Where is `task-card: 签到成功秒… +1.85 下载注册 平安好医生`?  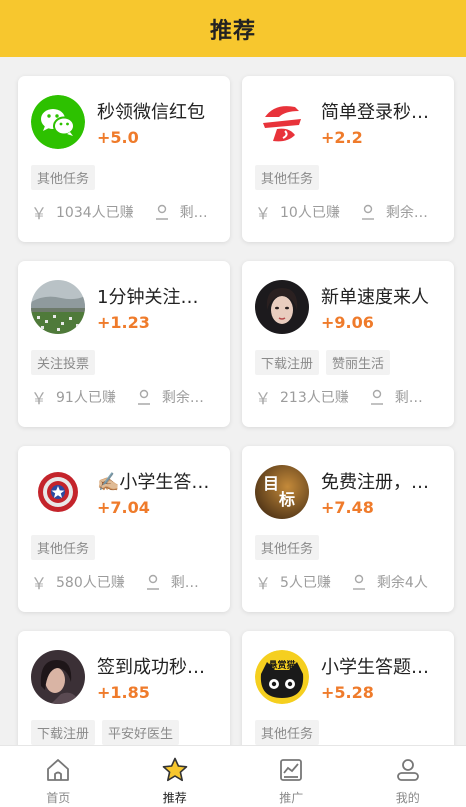 task-card: 签到成功秒… +1.85 下载注册 平安好医生 is located at coordinates (124, 688).